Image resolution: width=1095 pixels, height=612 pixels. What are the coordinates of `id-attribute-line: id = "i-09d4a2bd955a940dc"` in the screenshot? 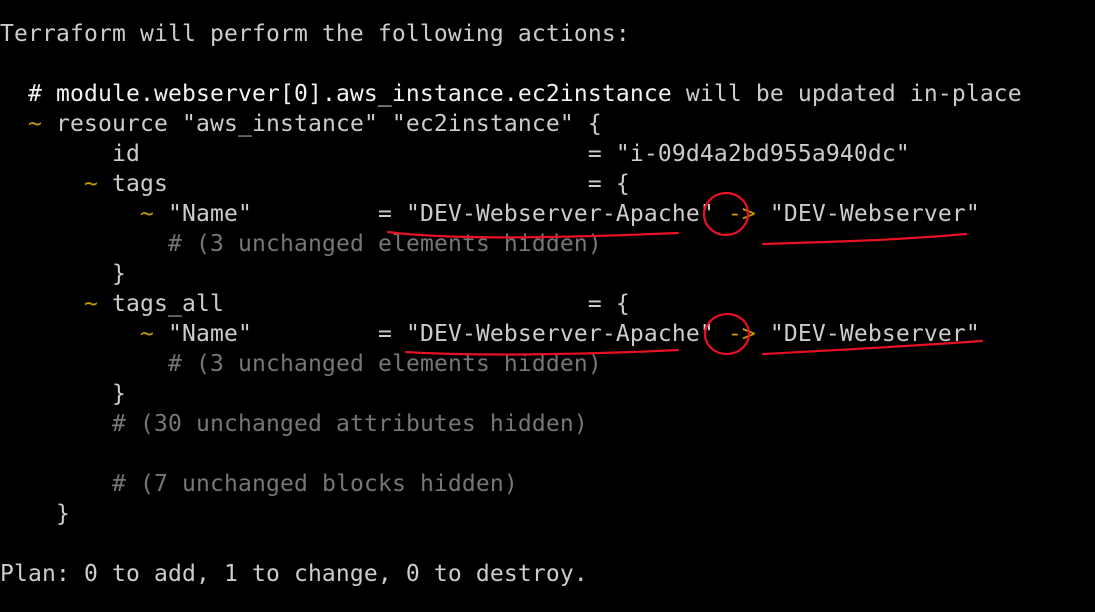 It's located at (511, 154).